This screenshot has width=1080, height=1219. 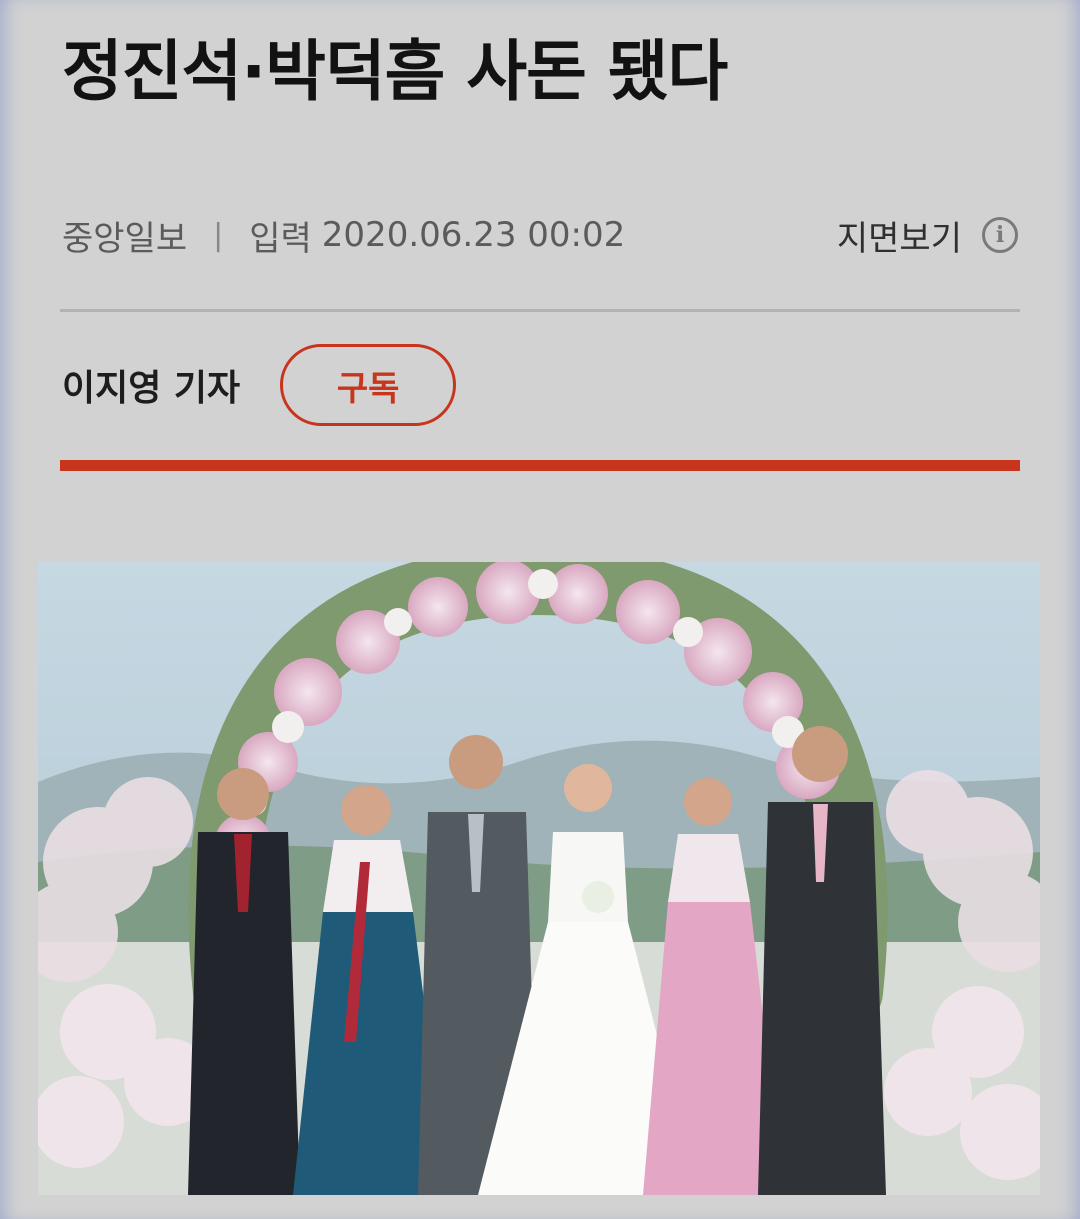 What do you see at coordinates (540, 465) in the screenshot?
I see `accent-bar` at bounding box center [540, 465].